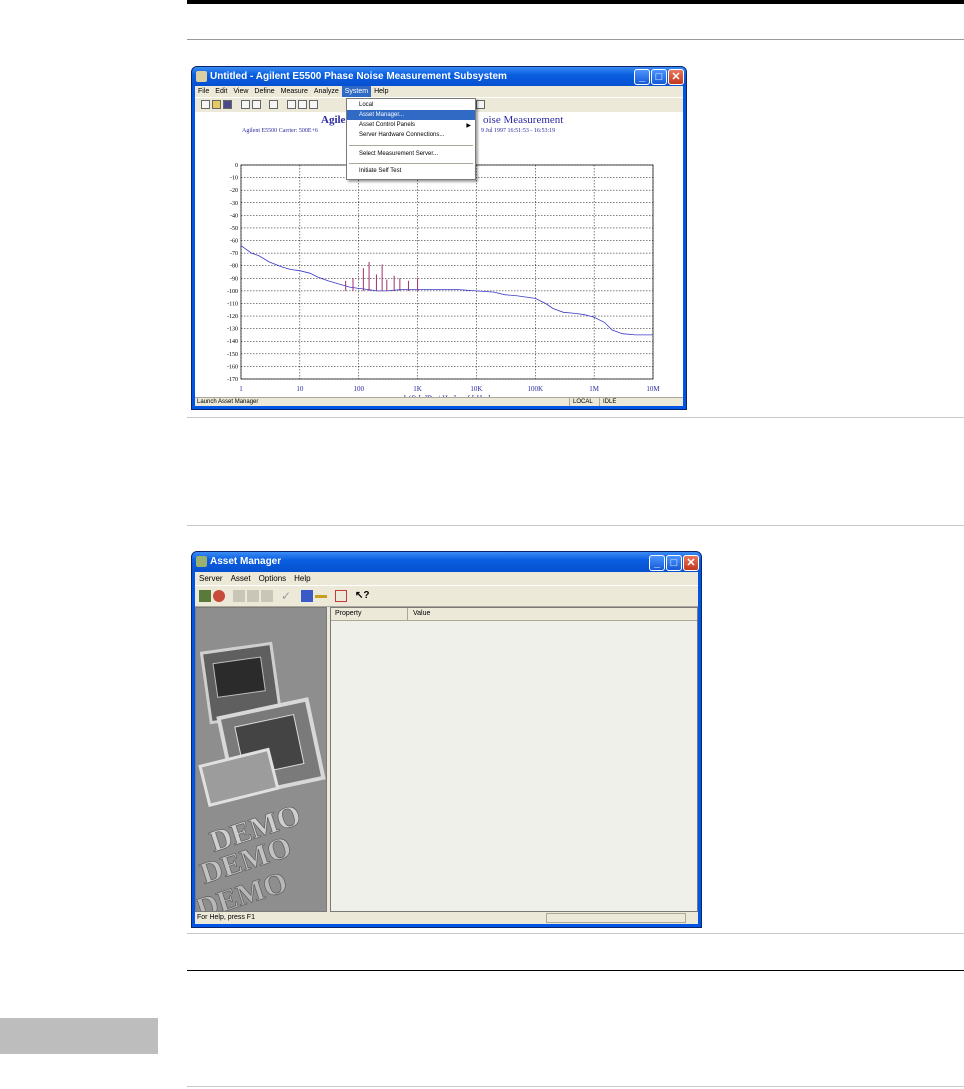  Describe the element at coordinates (240, 91) in the screenshot. I see `menu-view: View` at that location.